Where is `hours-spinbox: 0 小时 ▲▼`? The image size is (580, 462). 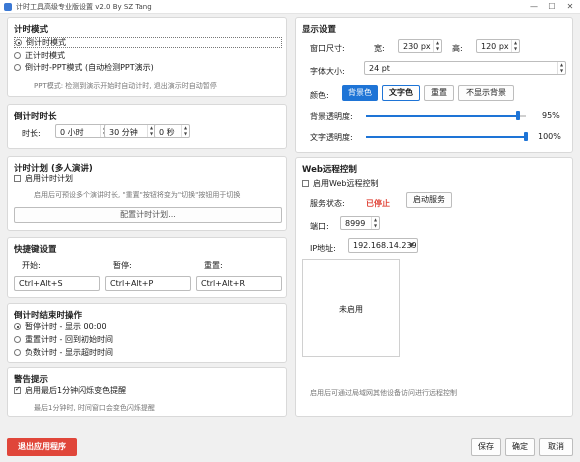
hours-spinbox: 0 小时 ▲▼ is located at coordinates (82, 131).